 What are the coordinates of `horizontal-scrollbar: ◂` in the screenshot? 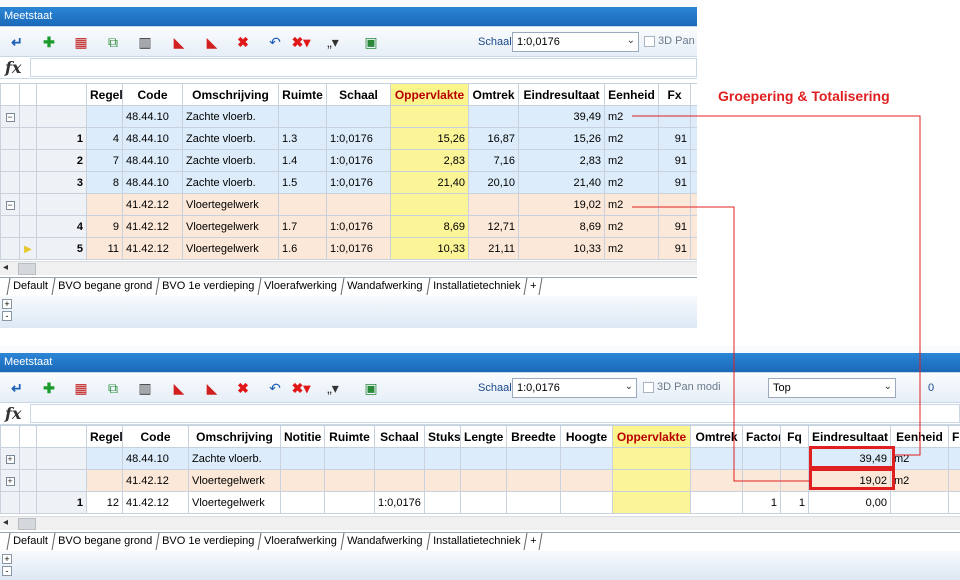 It's located at (348, 268).